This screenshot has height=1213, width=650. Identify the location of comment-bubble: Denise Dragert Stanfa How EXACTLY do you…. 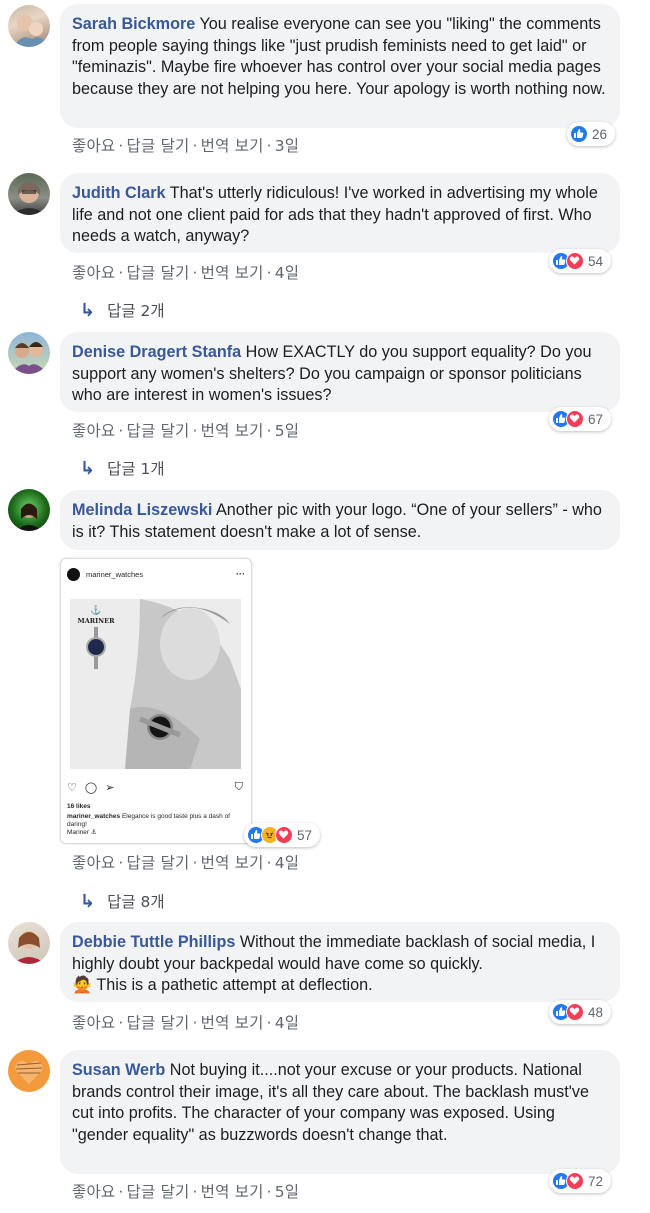
(340, 372).